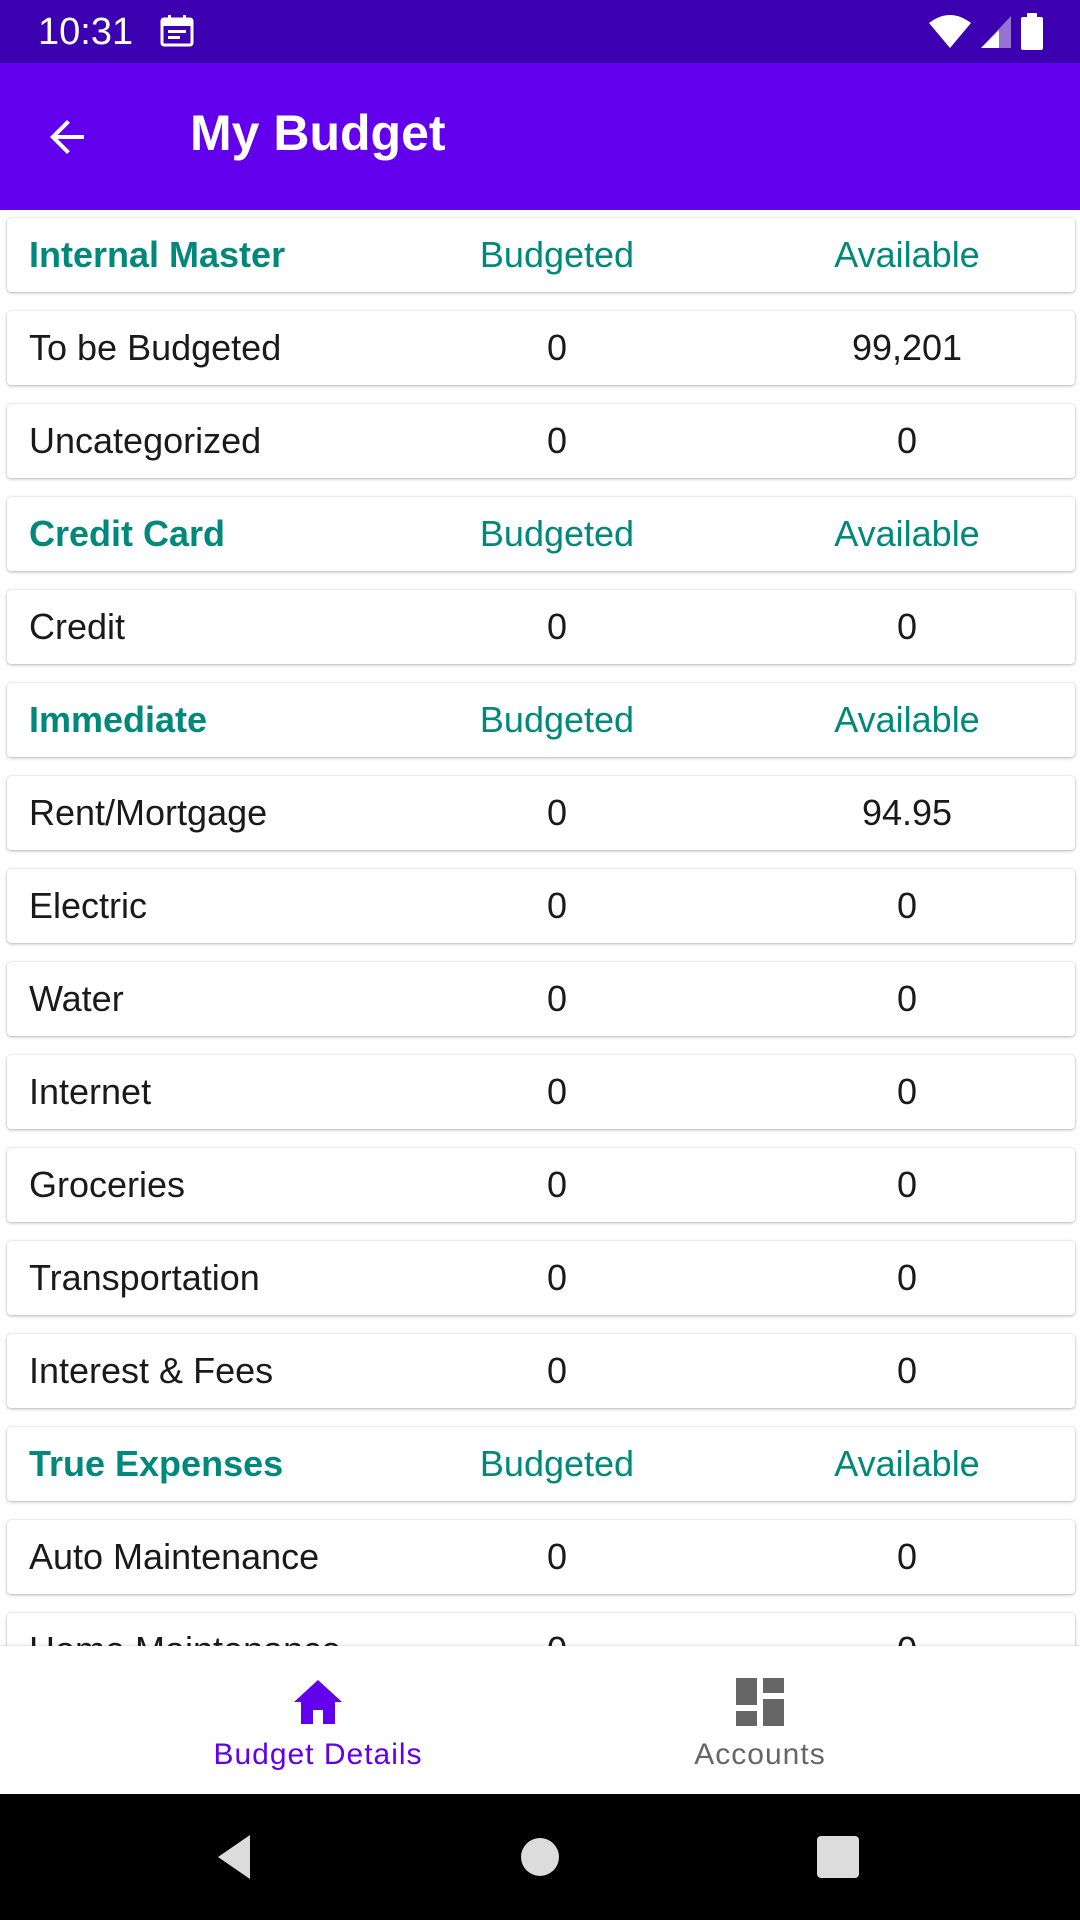 The height and width of the screenshot is (1920, 1080). I want to click on status-icons, so click(986, 32).